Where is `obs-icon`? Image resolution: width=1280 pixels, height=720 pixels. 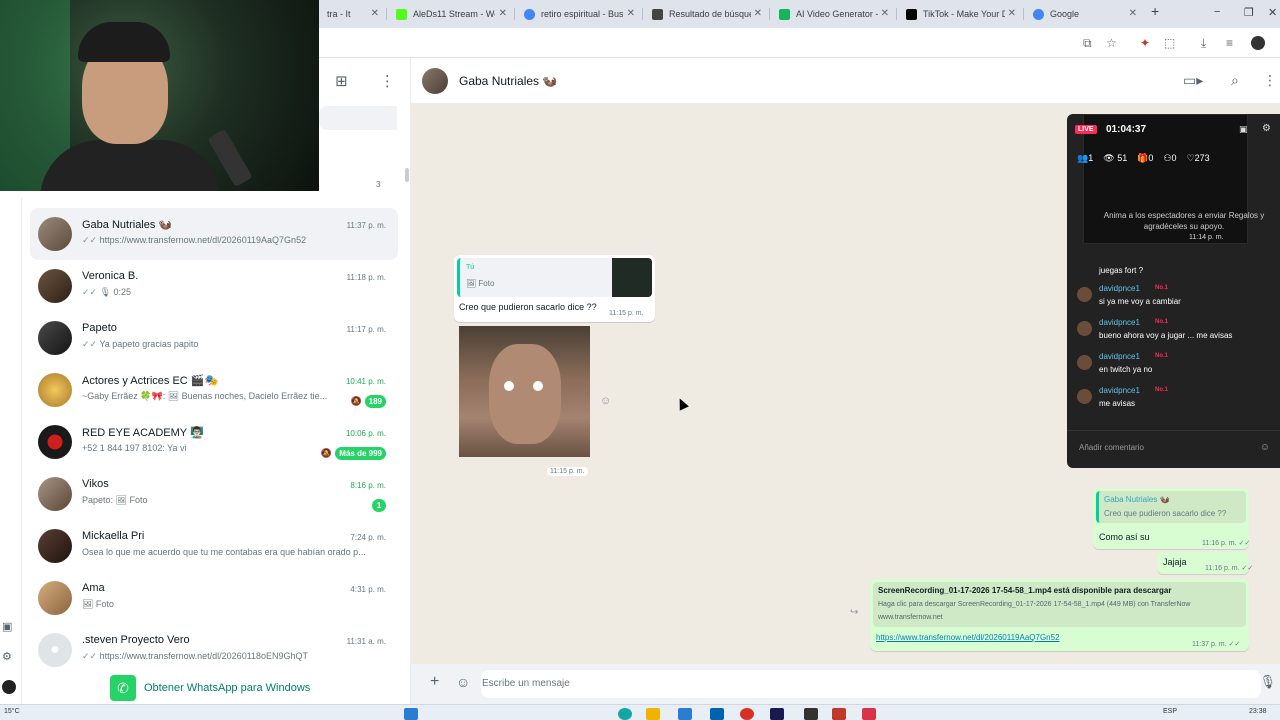
obs-icon is located at coordinates (811, 714).